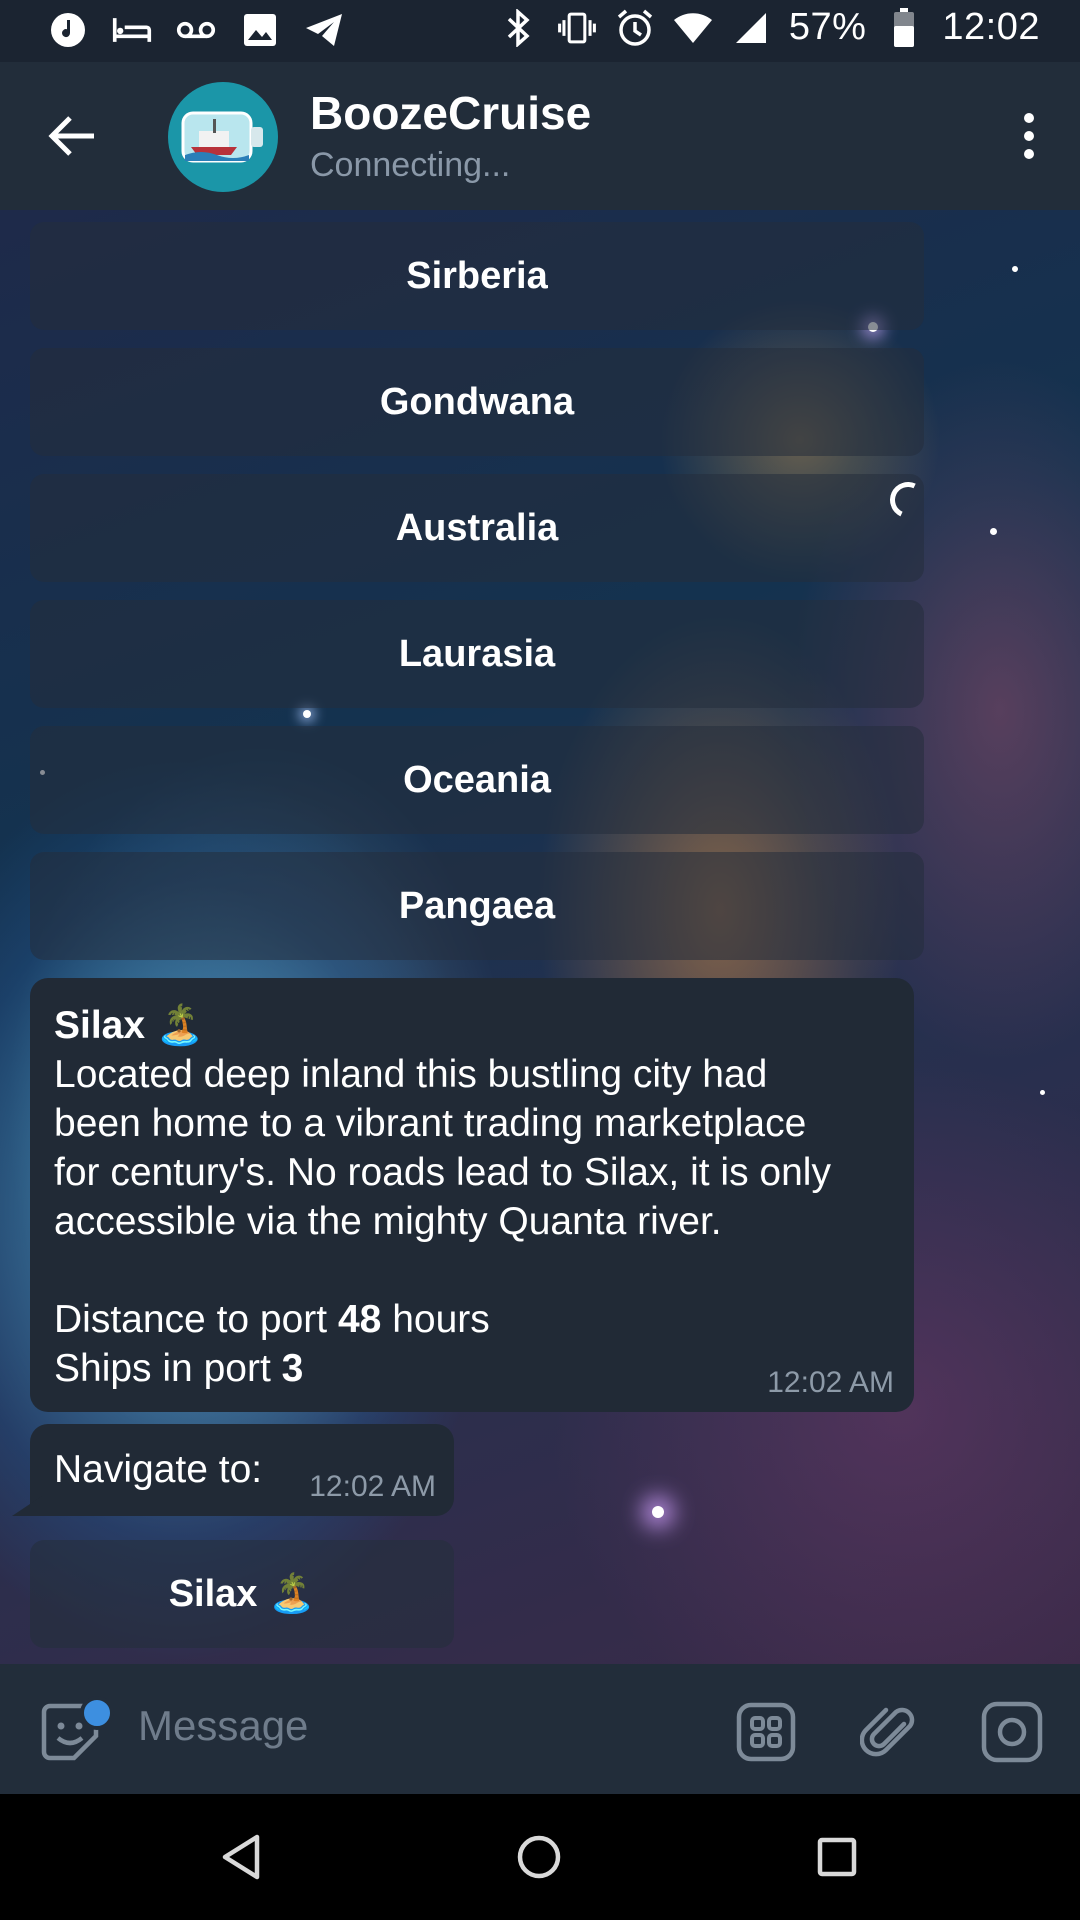 The image size is (1080, 1920). What do you see at coordinates (519, 28) in the screenshot?
I see `bluetooth-icon` at bounding box center [519, 28].